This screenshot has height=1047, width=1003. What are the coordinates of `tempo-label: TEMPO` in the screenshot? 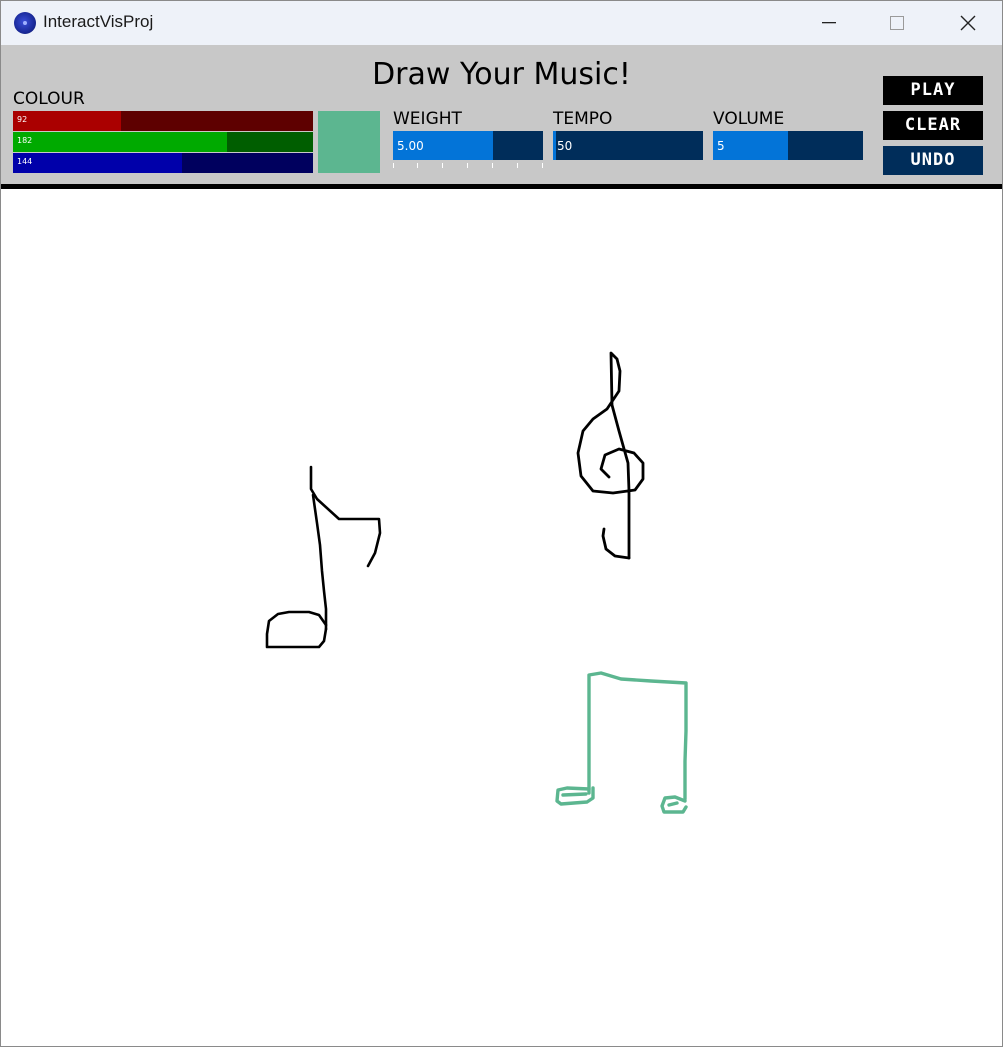 It's located at (583, 119).